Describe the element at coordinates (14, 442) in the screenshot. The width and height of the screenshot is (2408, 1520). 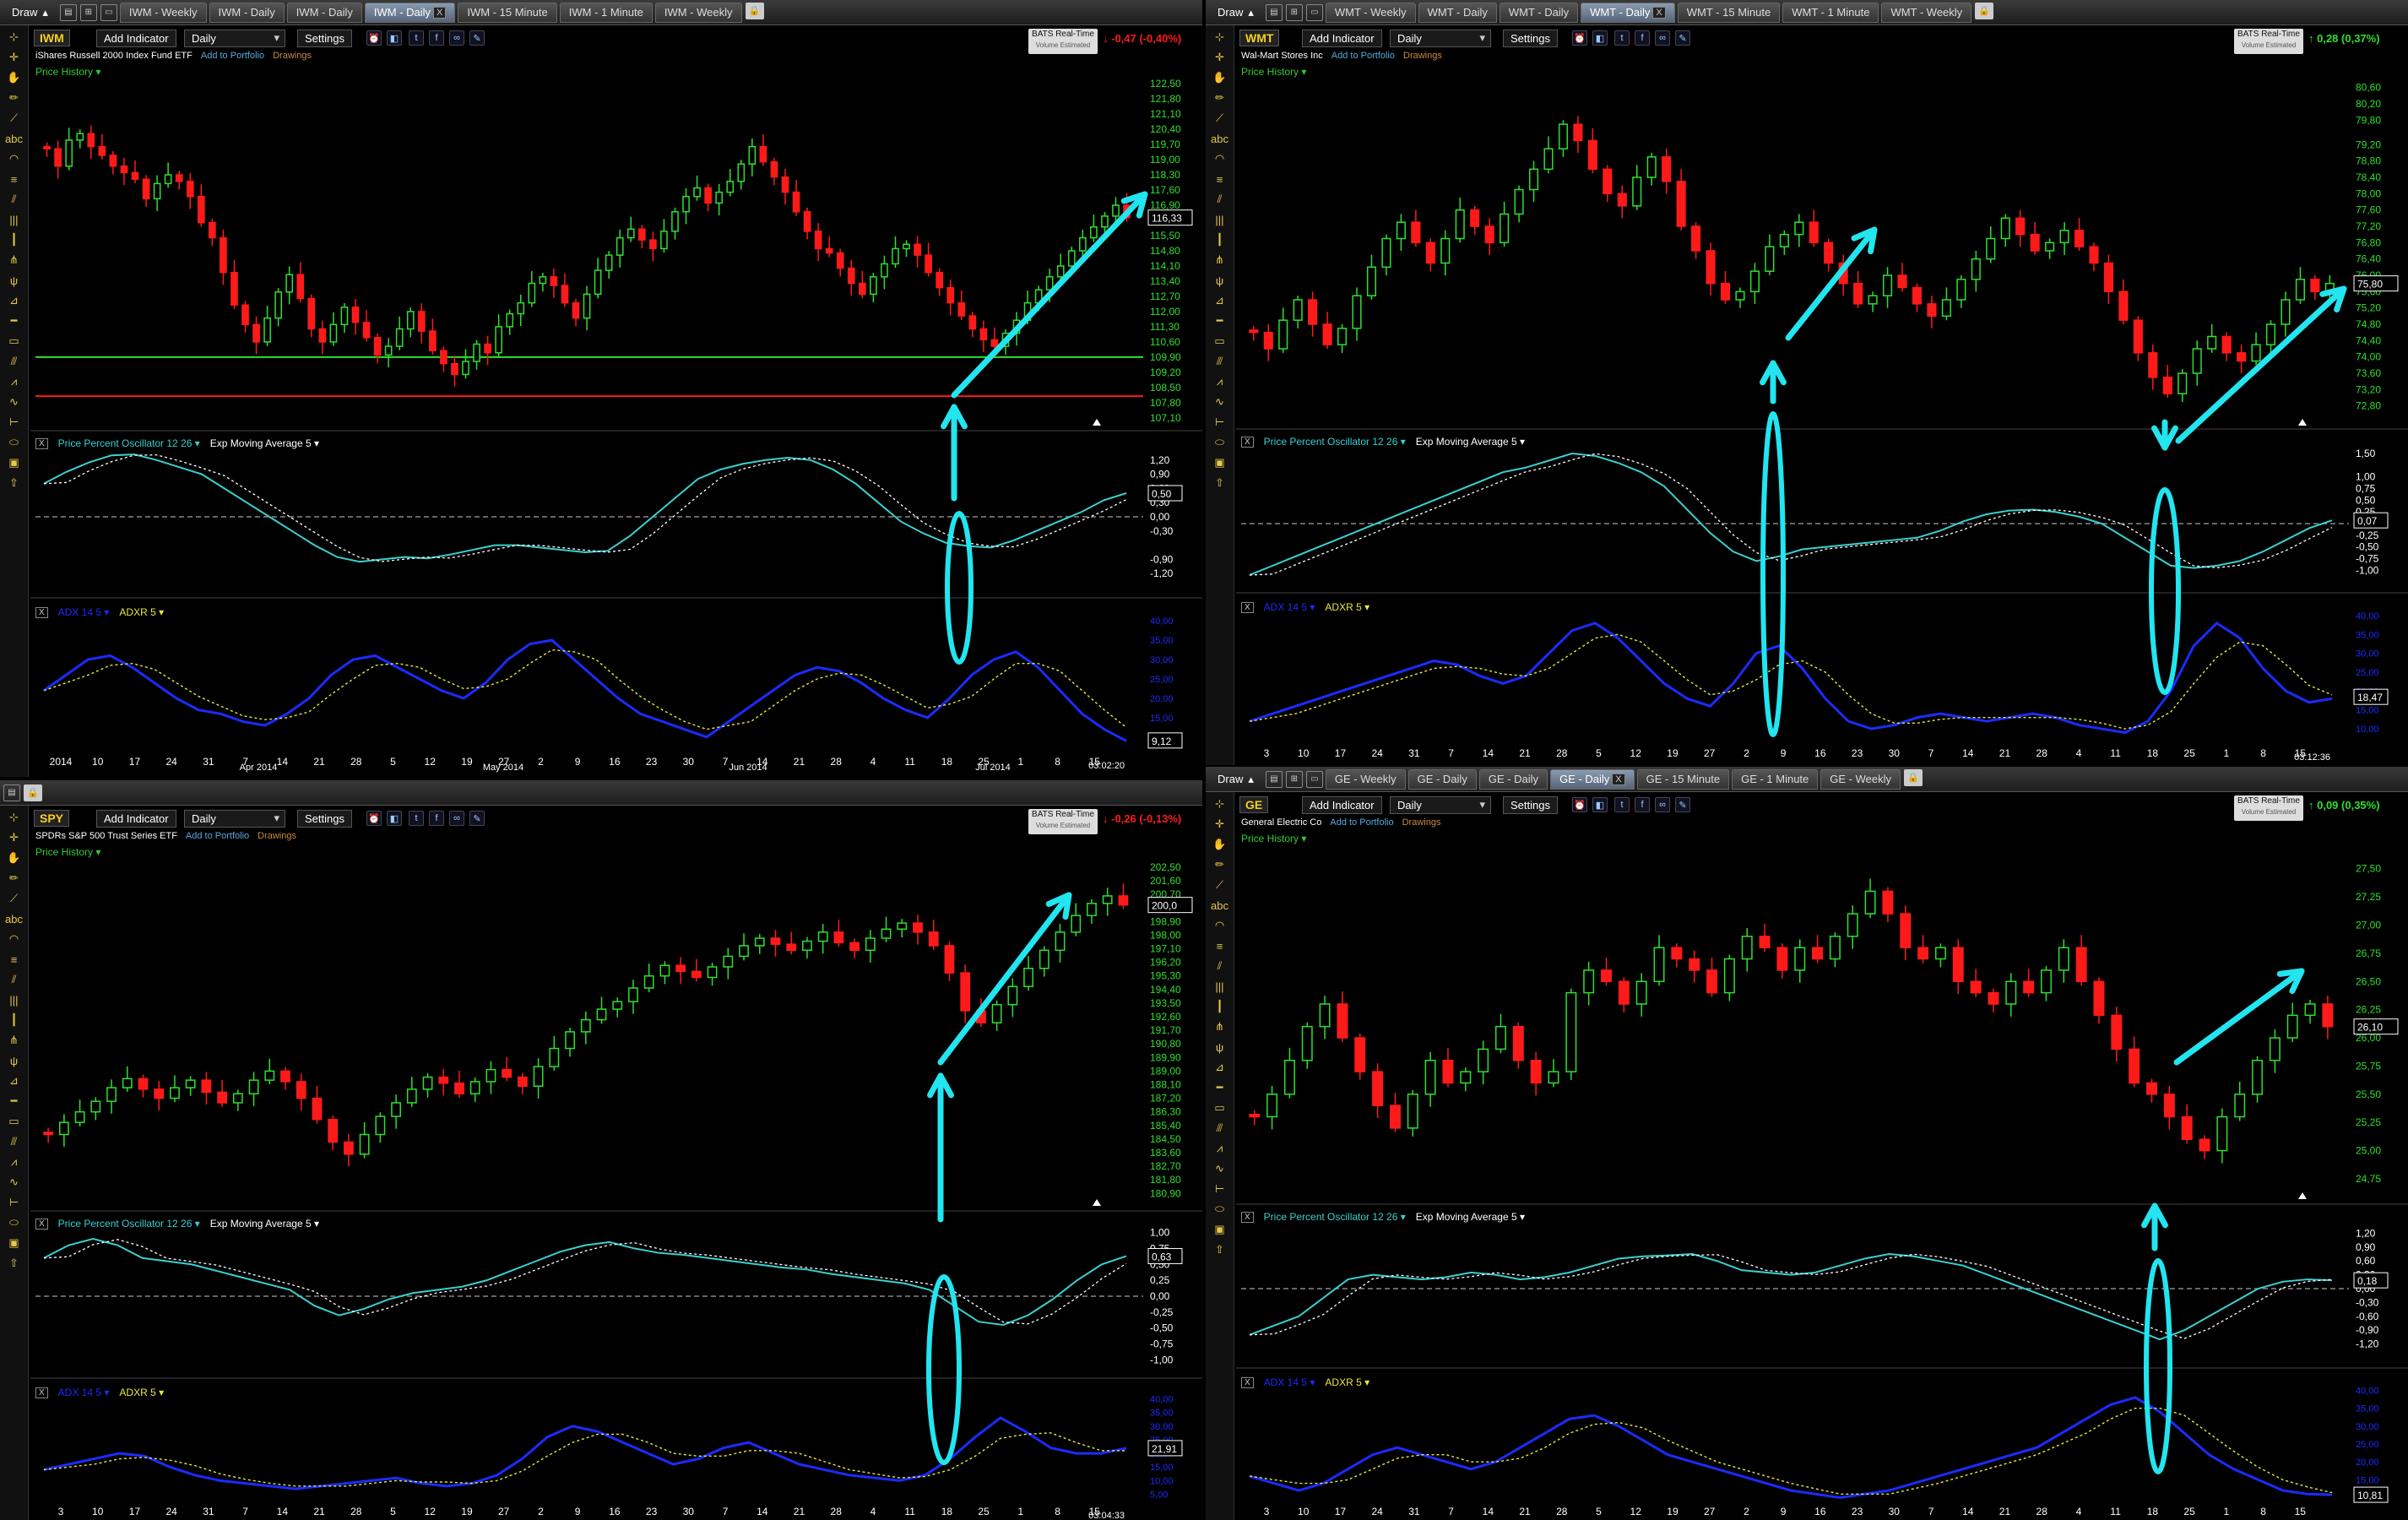
I see `ellipse-icon: ⬭` at that location.